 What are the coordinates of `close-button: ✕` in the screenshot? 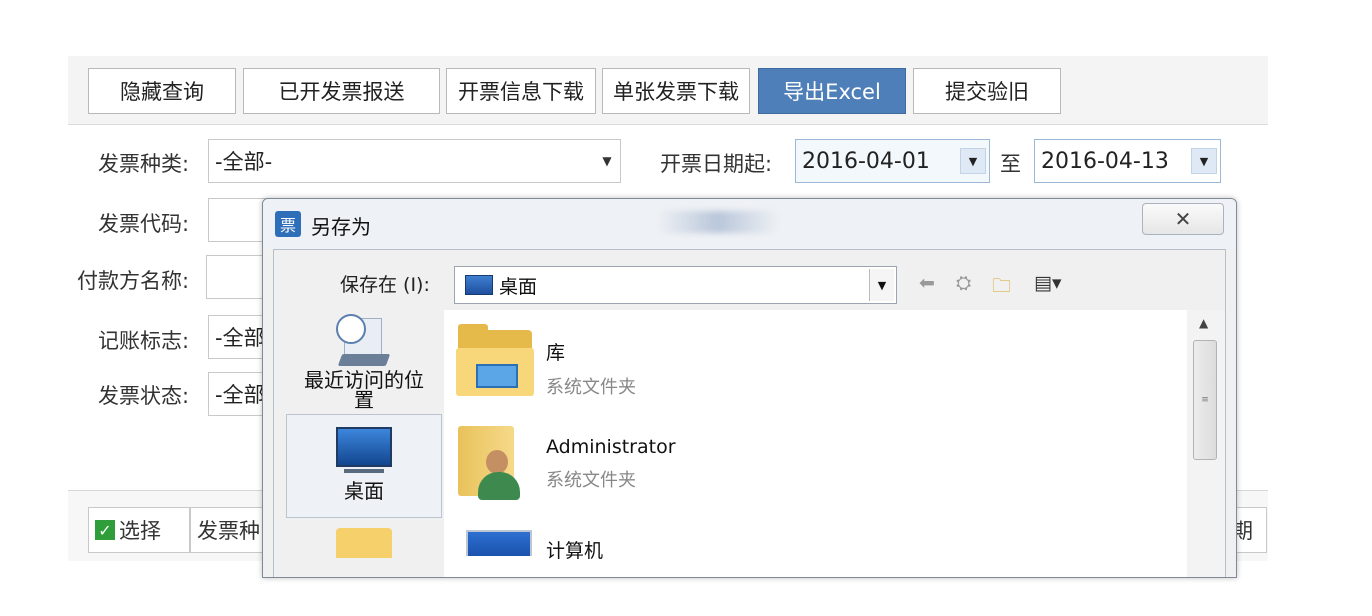 It's located at (1183, 219).